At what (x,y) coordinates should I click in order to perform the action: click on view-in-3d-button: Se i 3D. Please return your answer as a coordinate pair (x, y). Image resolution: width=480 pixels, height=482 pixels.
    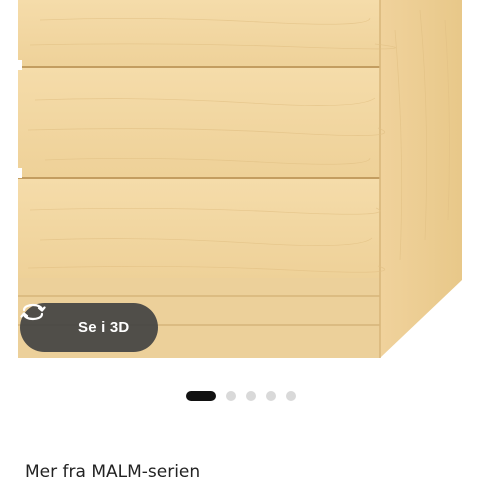
    Looking at the image, I should click on (89, 327).